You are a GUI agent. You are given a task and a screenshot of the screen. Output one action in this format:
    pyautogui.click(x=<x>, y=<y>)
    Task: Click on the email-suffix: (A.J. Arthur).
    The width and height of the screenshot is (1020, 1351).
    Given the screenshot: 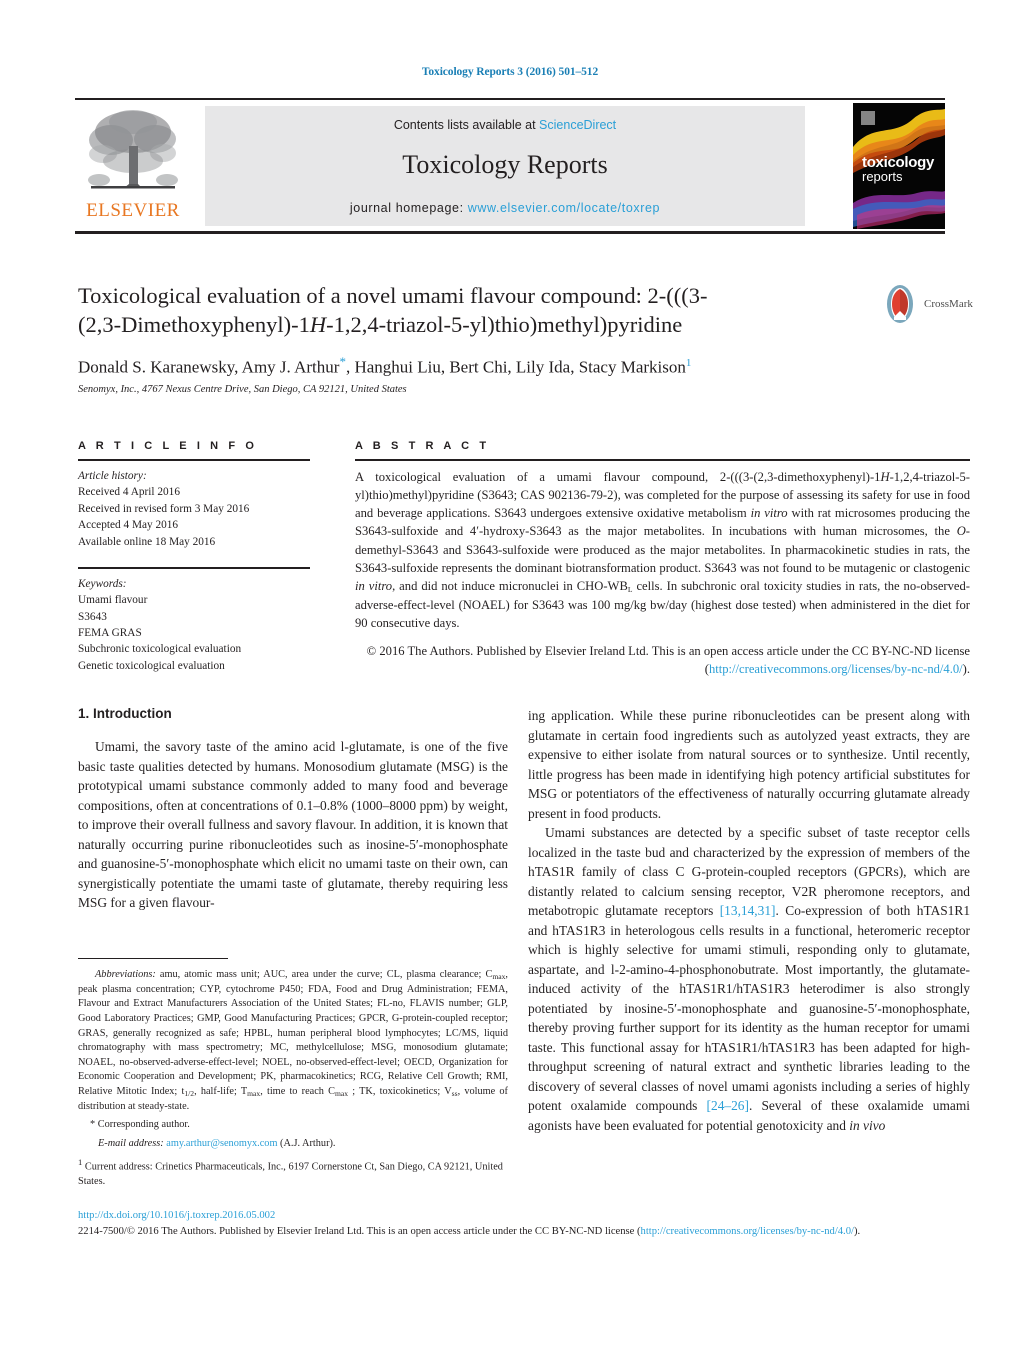 What is the action you would take?
    pyautogui.click(x=306, y=1144)
    